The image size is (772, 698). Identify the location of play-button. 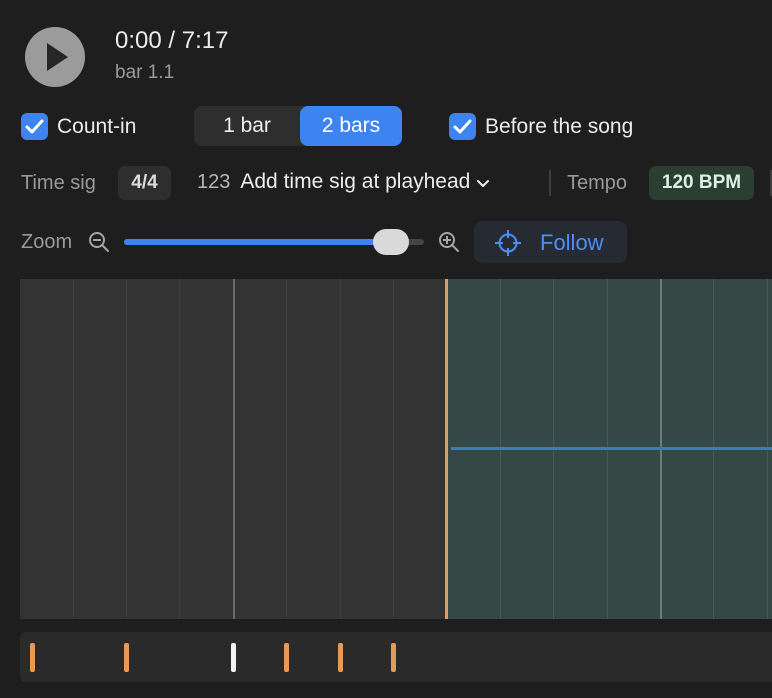
(55, 57).